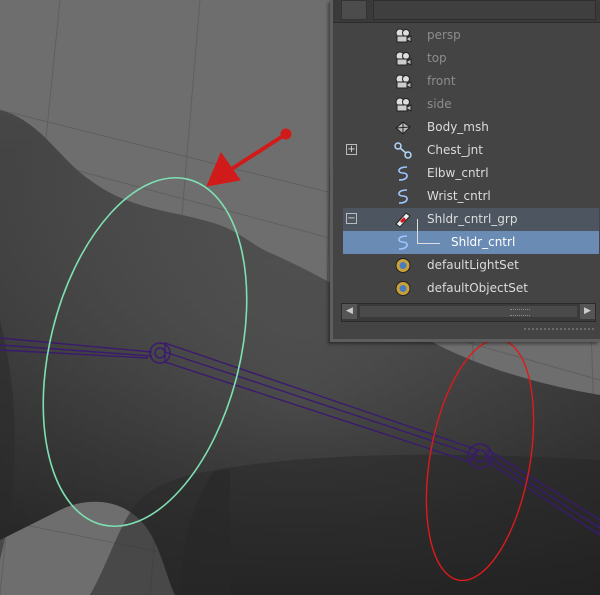  Describe the element at coordinates (354, 10) in the screenshot. I see `display-menu-icon` at that location.